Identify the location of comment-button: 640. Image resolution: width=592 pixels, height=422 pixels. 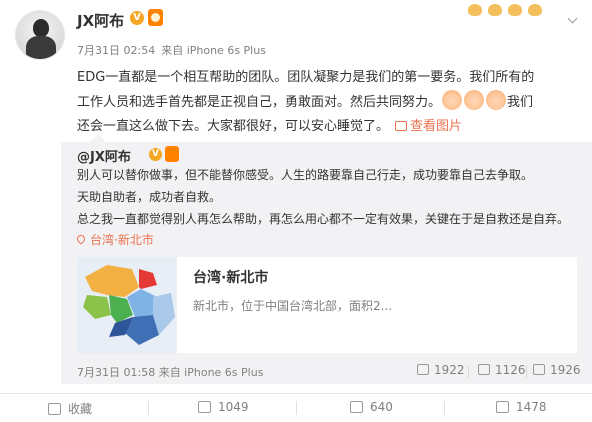
(371, 407).